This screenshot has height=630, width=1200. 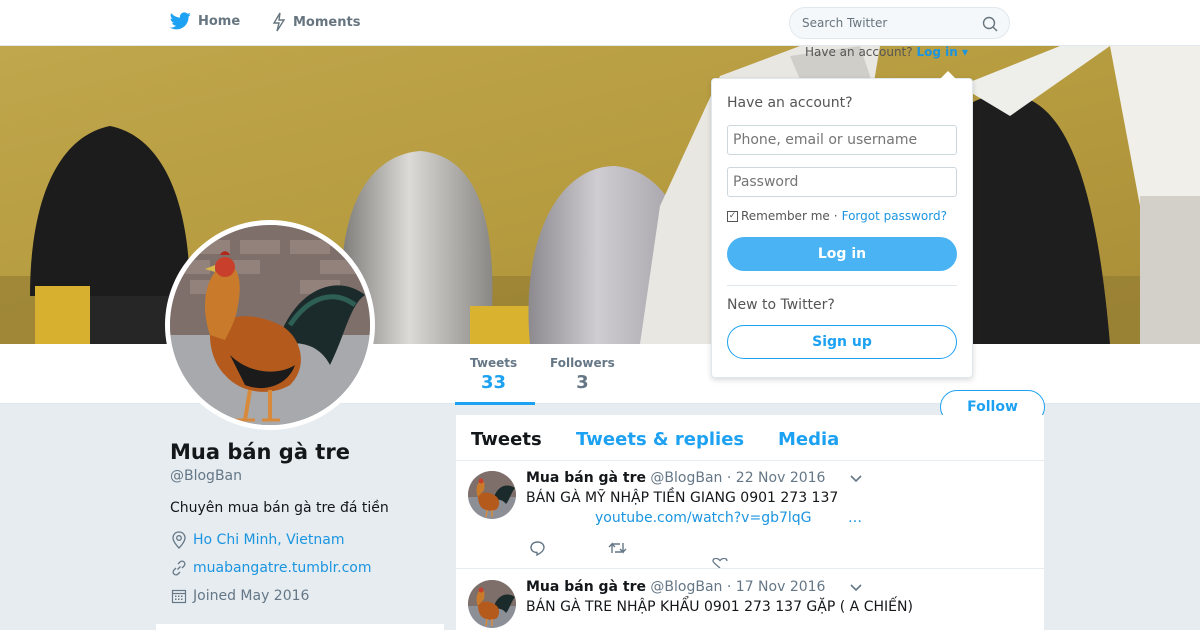 I want to click on remember-row: ✓ Remember me · Forgot password?, so click(x=837, y=216).